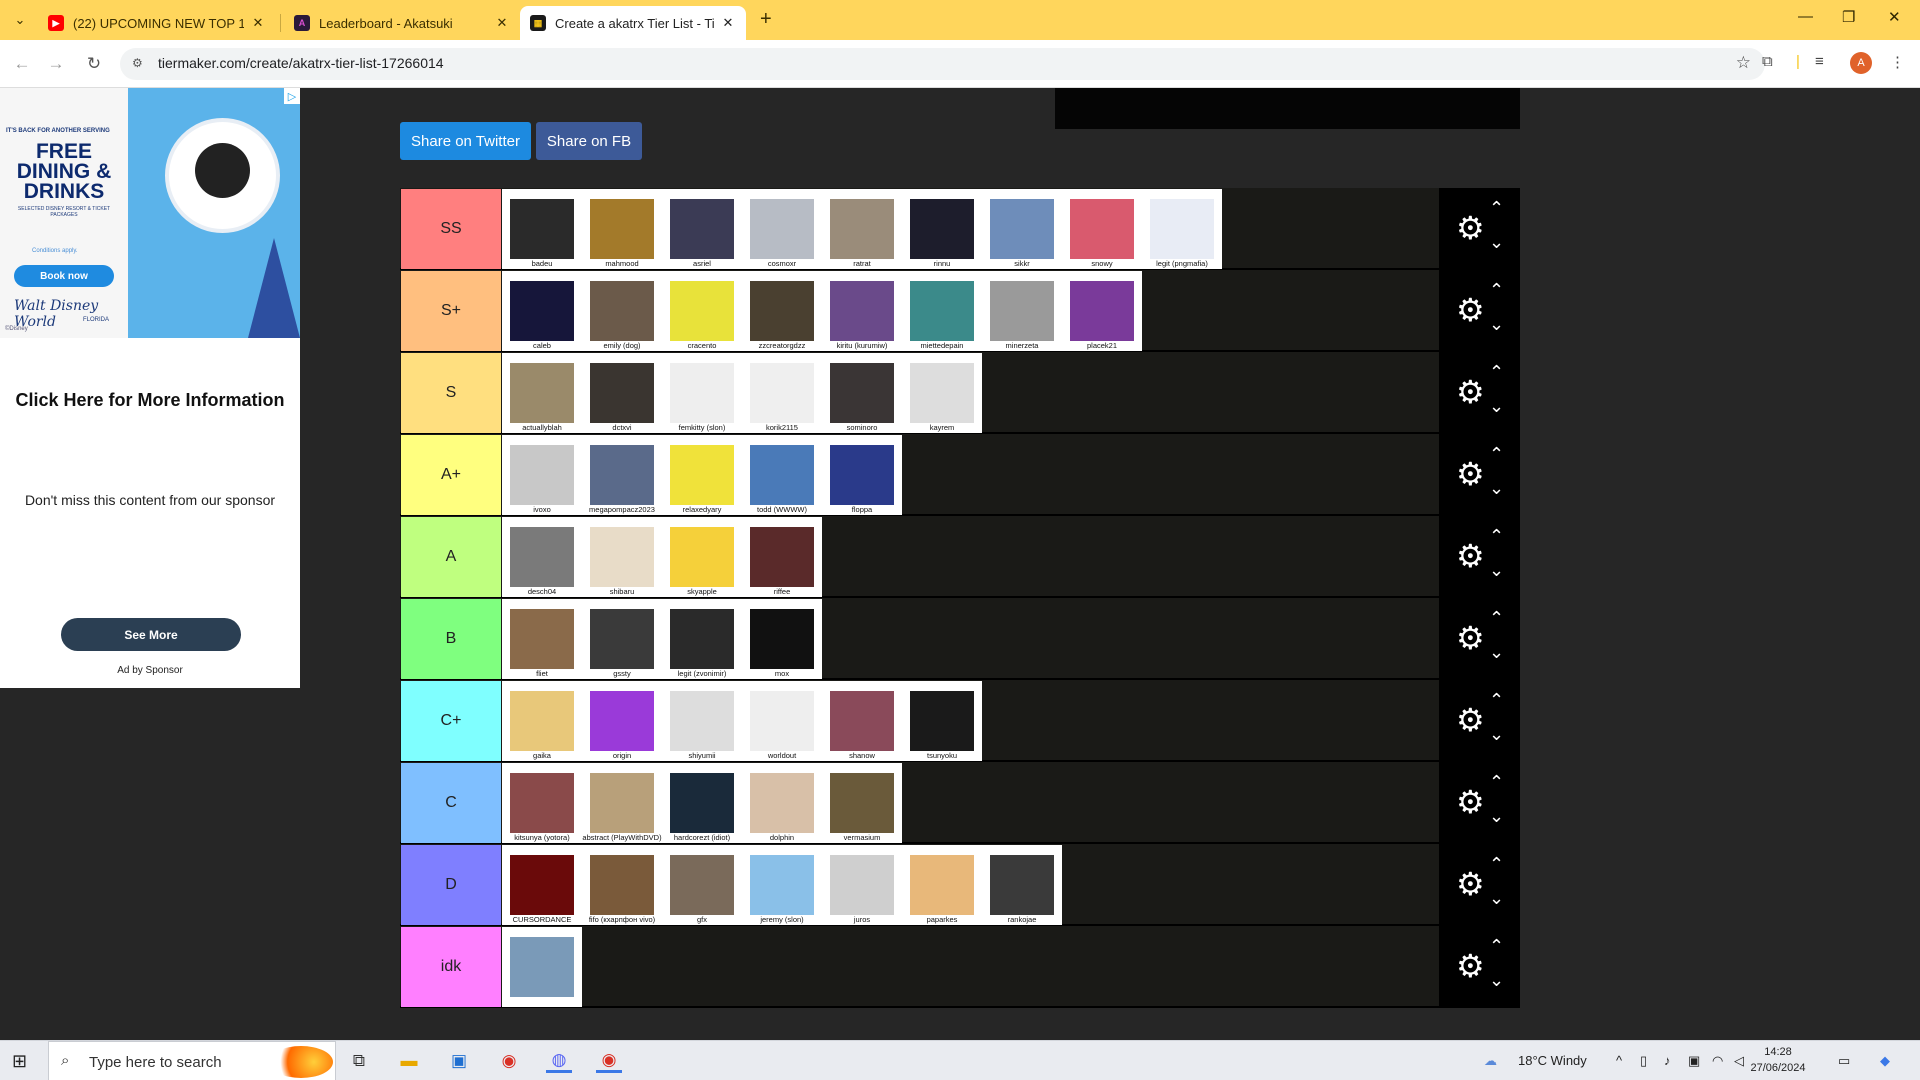 The width and height of the screenshot is (1920, 1080). What do you see at coordinates (702, 803) in the screenshot?
I see `tier-item: hardcorezt (idiot)` at bounding box center [702, 803].